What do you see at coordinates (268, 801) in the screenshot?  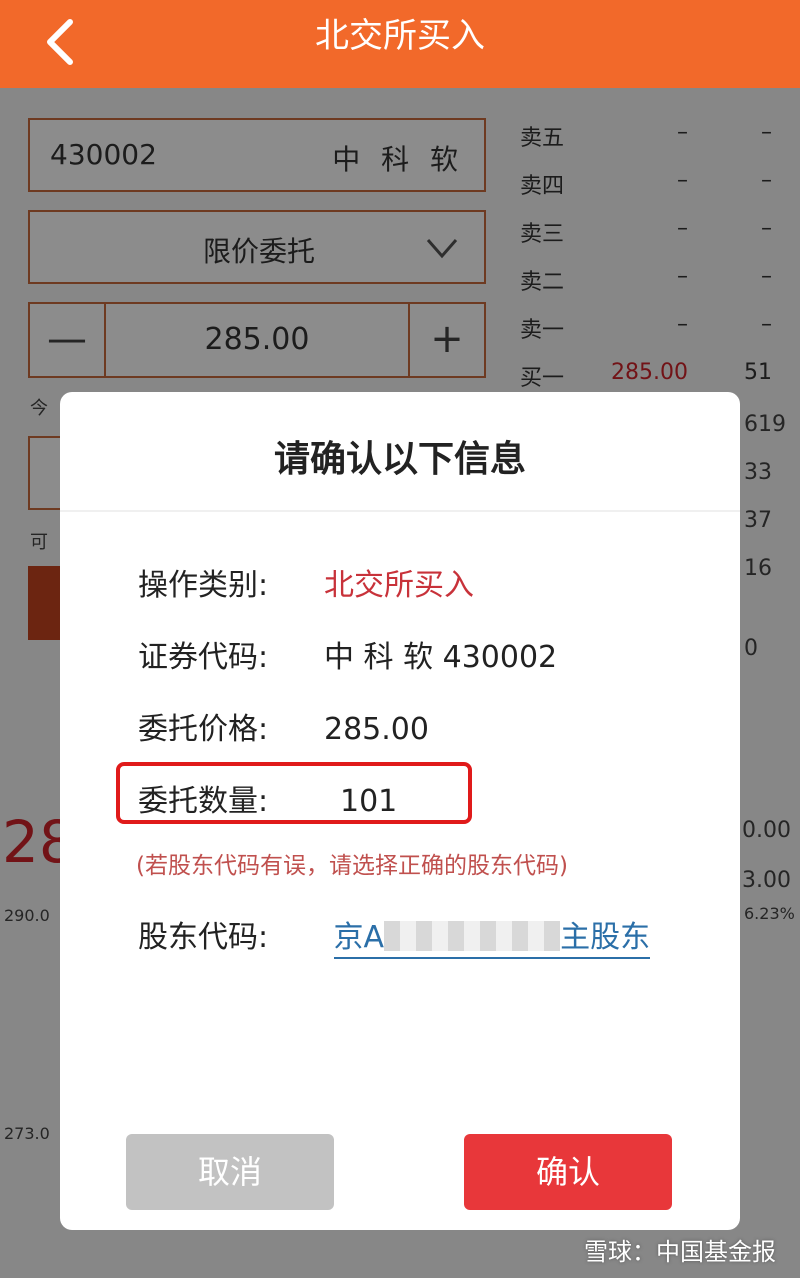 I see `order-quantity-row: 委托数量: 101` at bounding box center [268, 801].